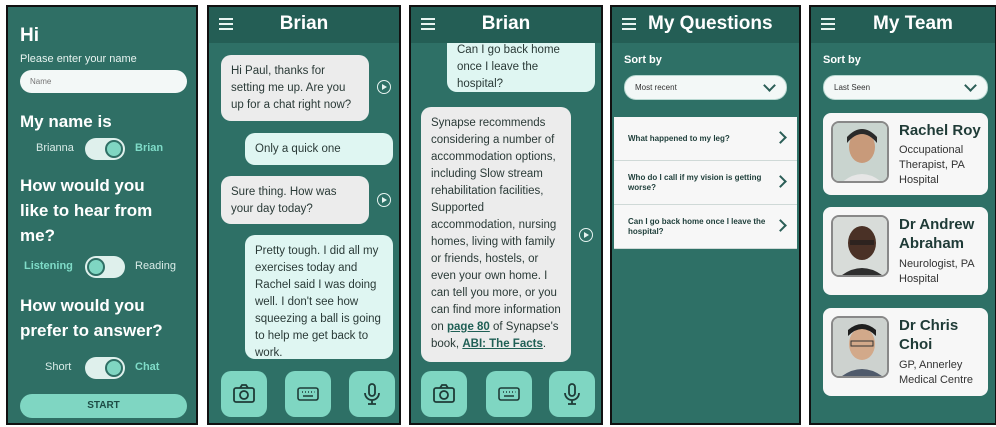 Image resolution: width=996 pixels, height=427 pixels. Describe the element at coordinates (656, 87) in the screenshot. I see `sort-value: Most recent` at that location.